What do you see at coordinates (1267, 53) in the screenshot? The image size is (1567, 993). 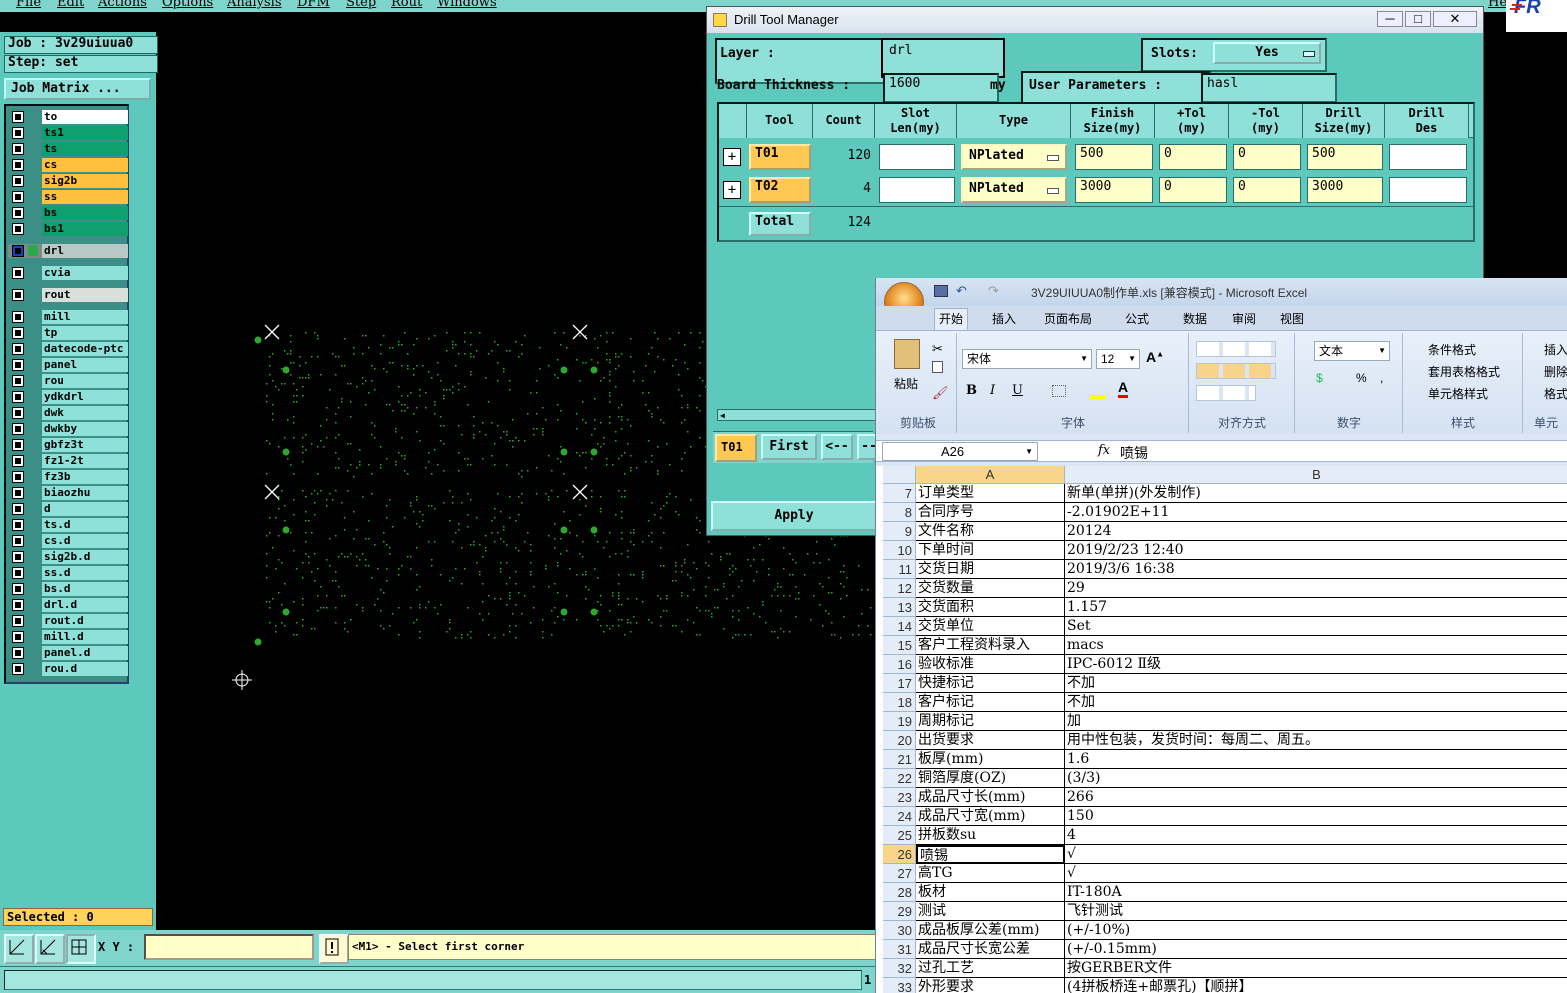 I see `slots-dropdown: Yes` at bounding box center [1267, 53].